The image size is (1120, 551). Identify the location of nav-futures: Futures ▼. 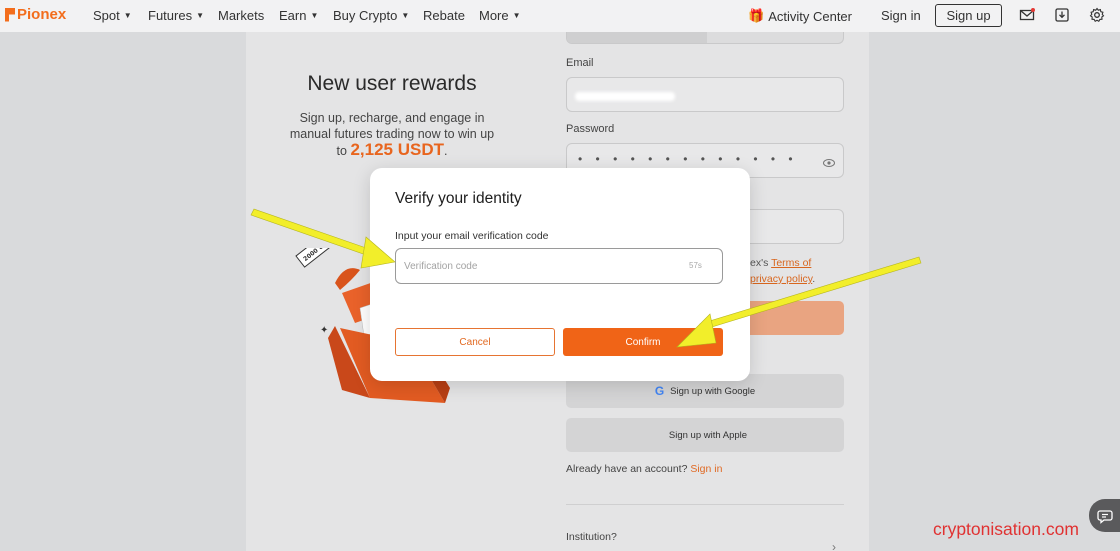
(176, 15).